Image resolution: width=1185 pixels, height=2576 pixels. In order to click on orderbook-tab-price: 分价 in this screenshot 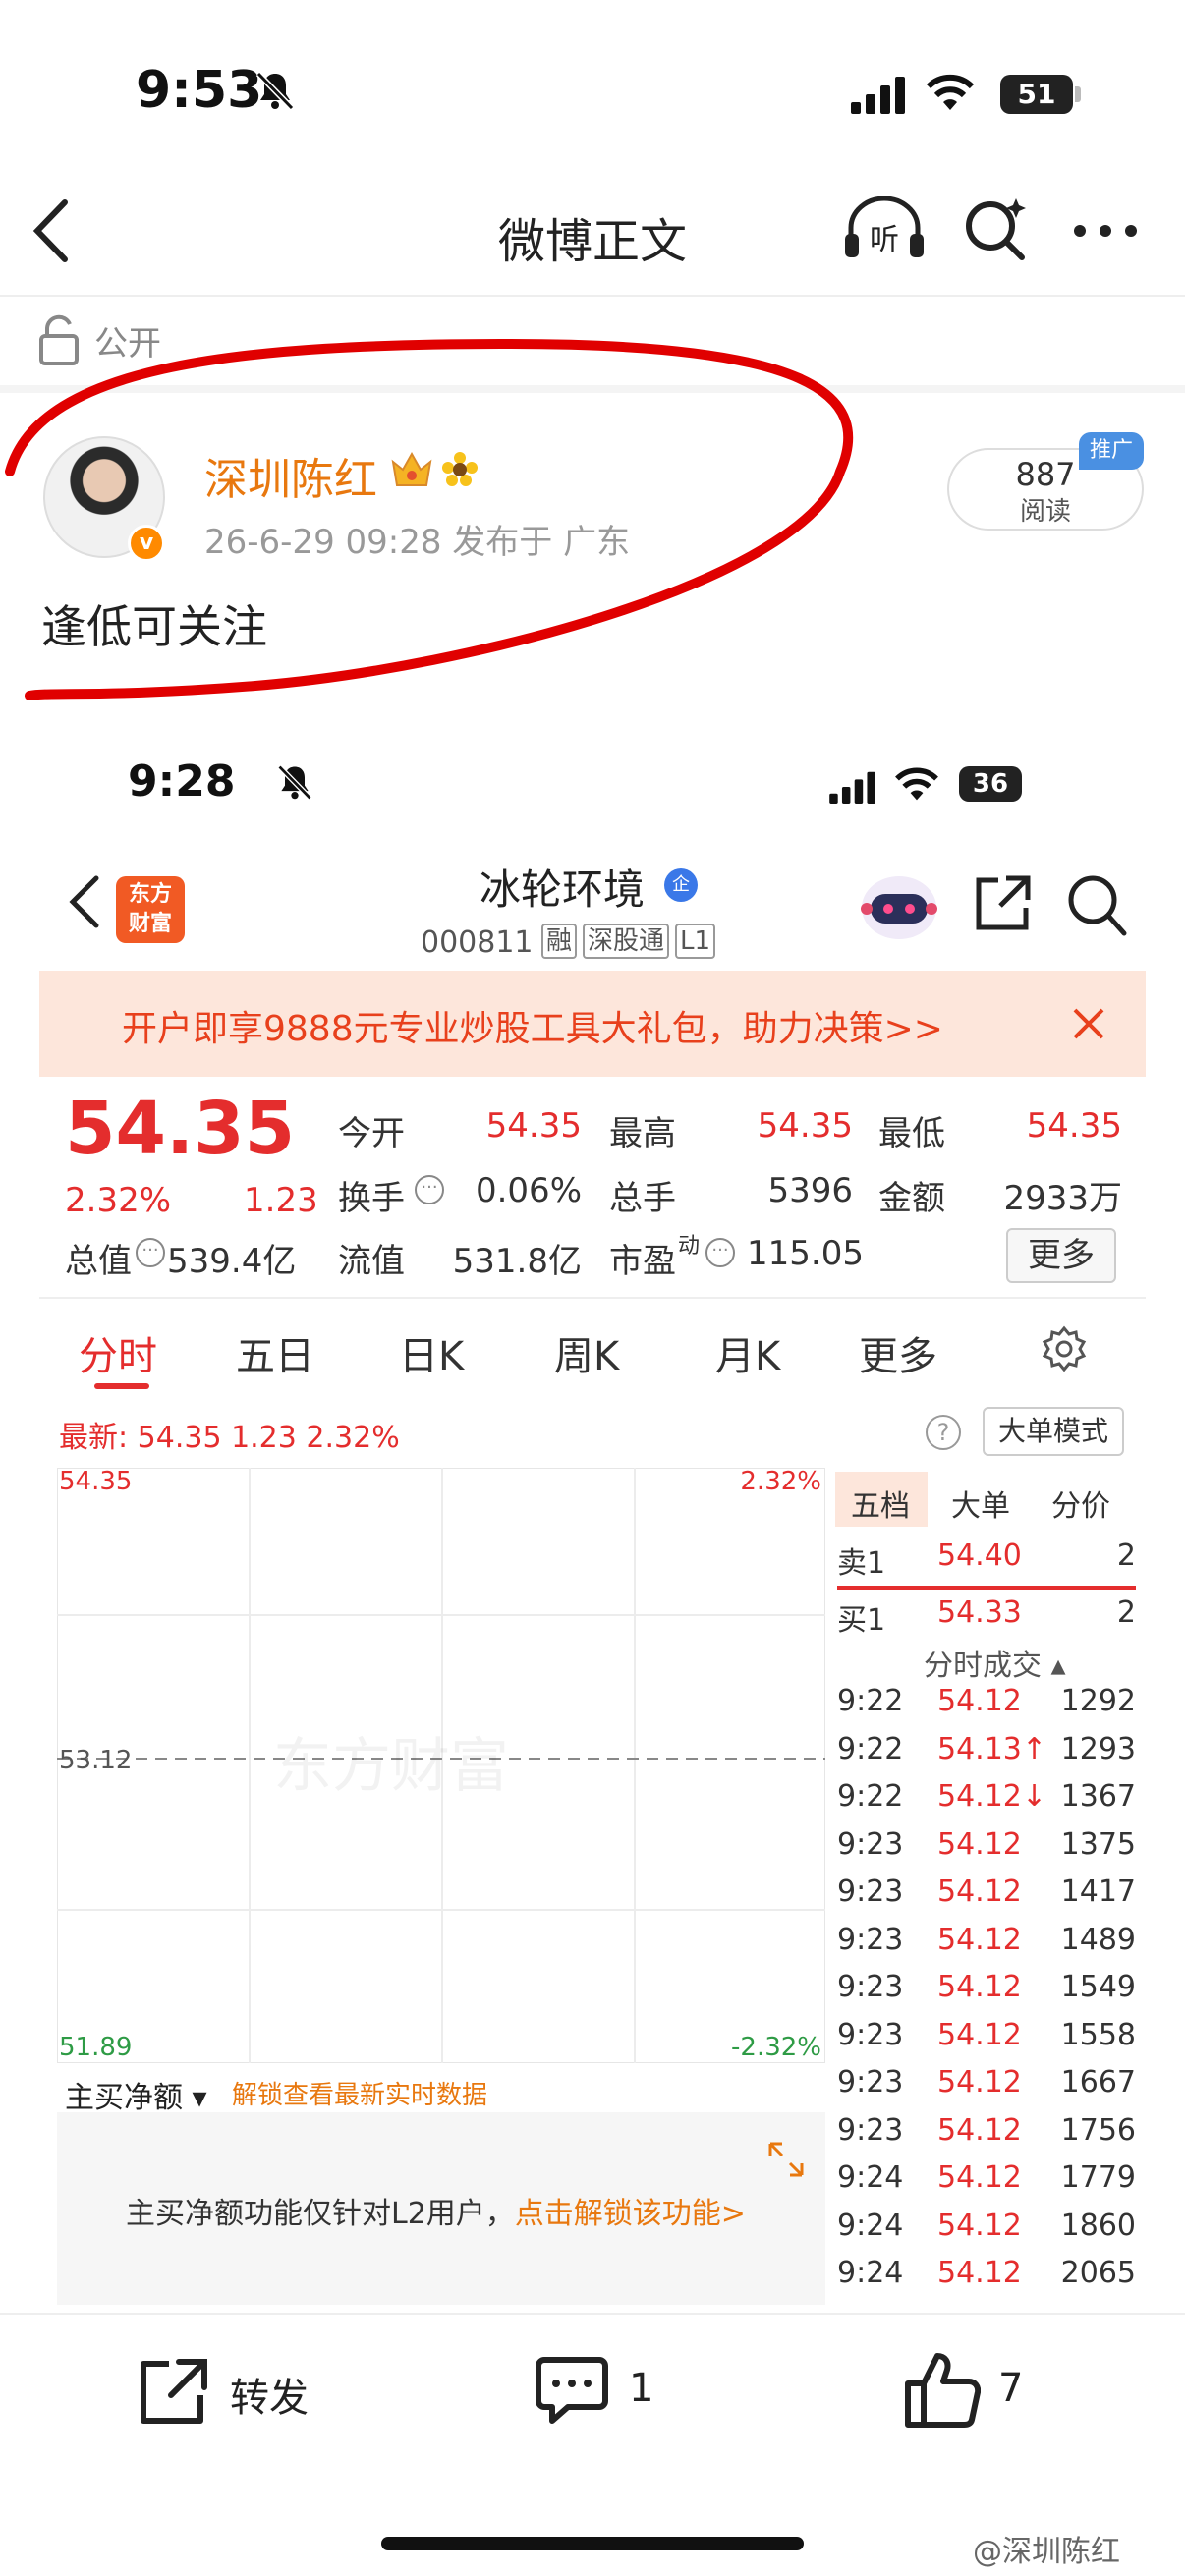, I will do `click(1080, 1503)`.